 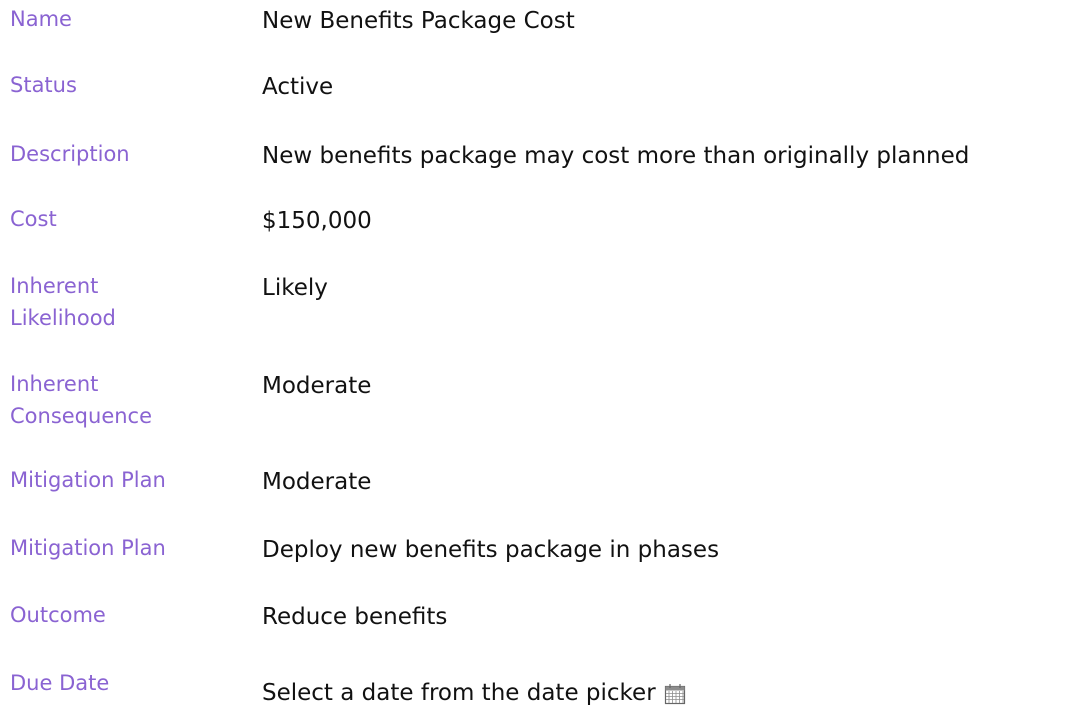 I want to click on due-date-placeholder: Select a date from the date picker, so click(x=459, y=693).